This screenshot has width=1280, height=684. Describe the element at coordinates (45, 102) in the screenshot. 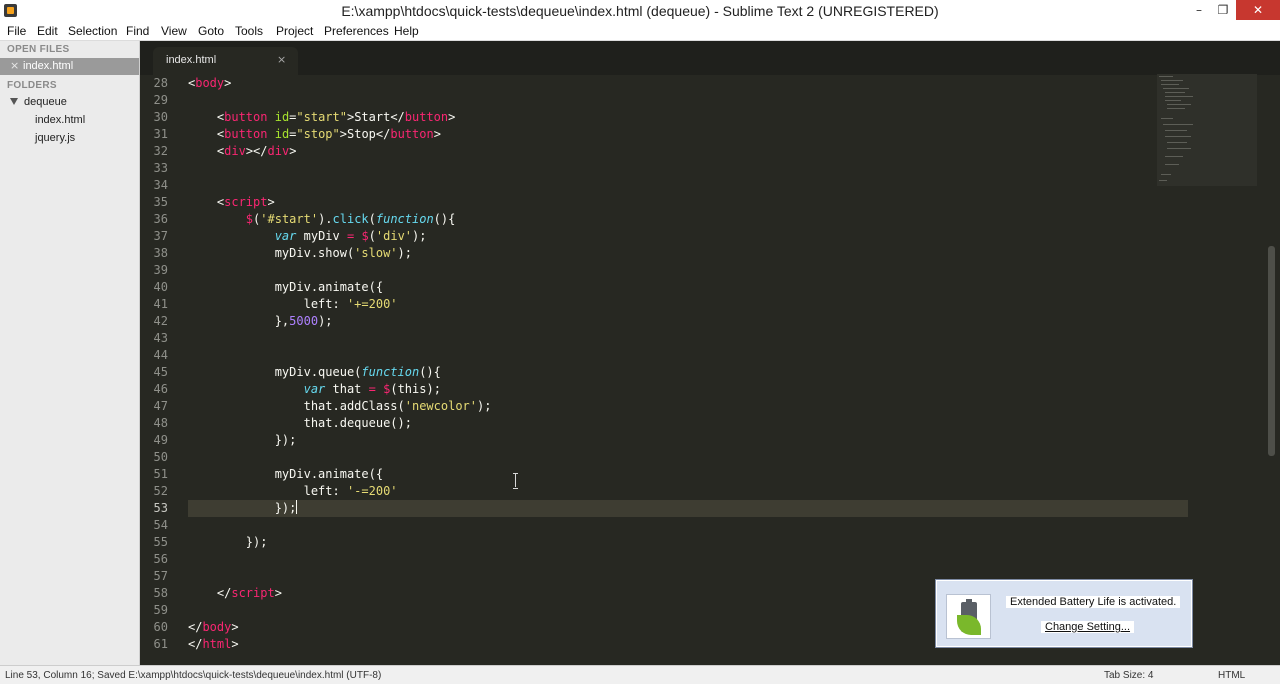

I see `sidebar-folder-dequeue: dequeue` at that location.